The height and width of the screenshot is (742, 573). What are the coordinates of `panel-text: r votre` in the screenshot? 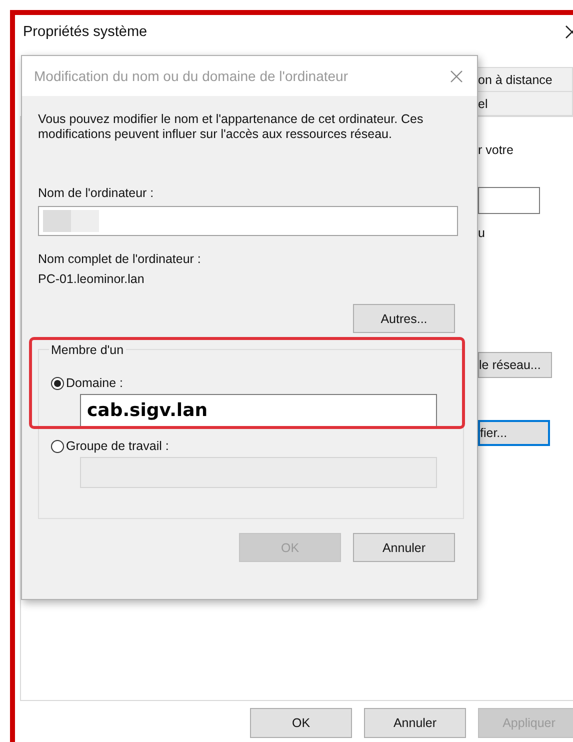 It's located at (496, 150).